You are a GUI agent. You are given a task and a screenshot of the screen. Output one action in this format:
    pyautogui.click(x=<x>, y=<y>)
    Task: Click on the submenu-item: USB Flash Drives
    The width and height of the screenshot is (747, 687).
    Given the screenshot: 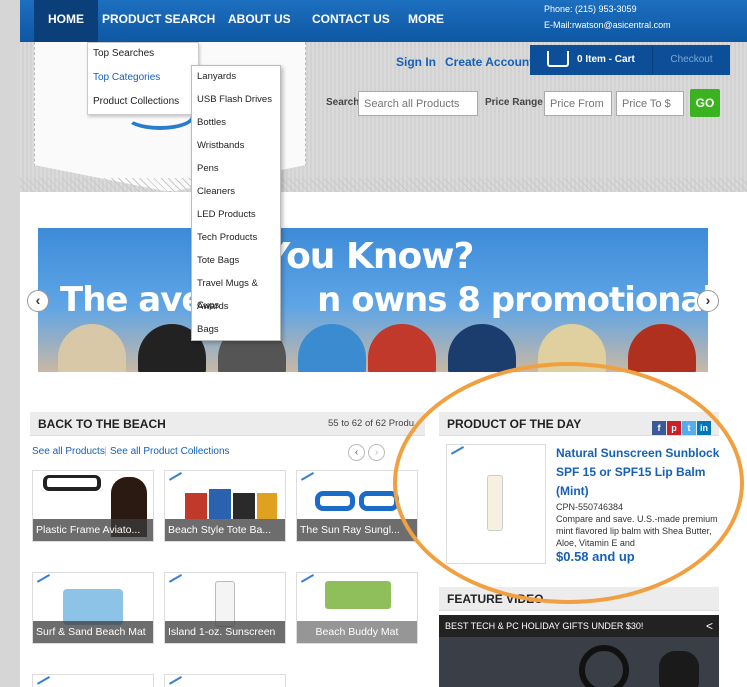 What is the action you would take?
    pyautogui.click(x=236, y=100)
    